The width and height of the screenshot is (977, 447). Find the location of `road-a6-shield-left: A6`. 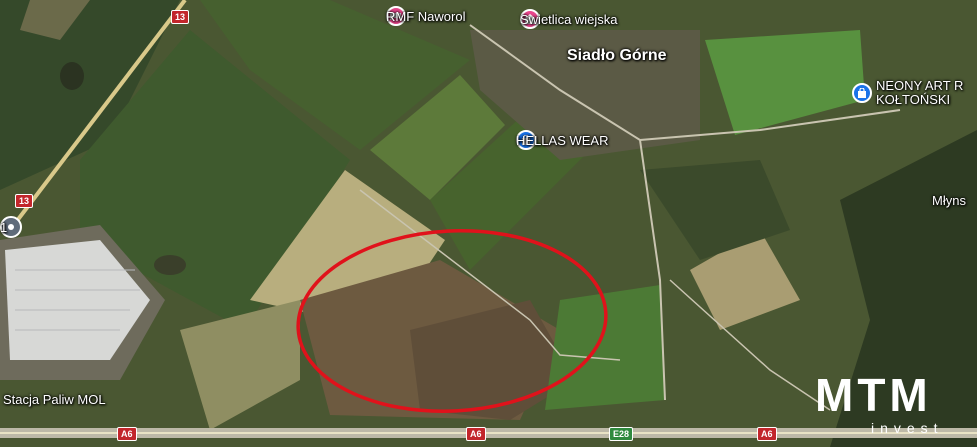

road-a6-shield-left: A6 is located at coordinates (127, 434).